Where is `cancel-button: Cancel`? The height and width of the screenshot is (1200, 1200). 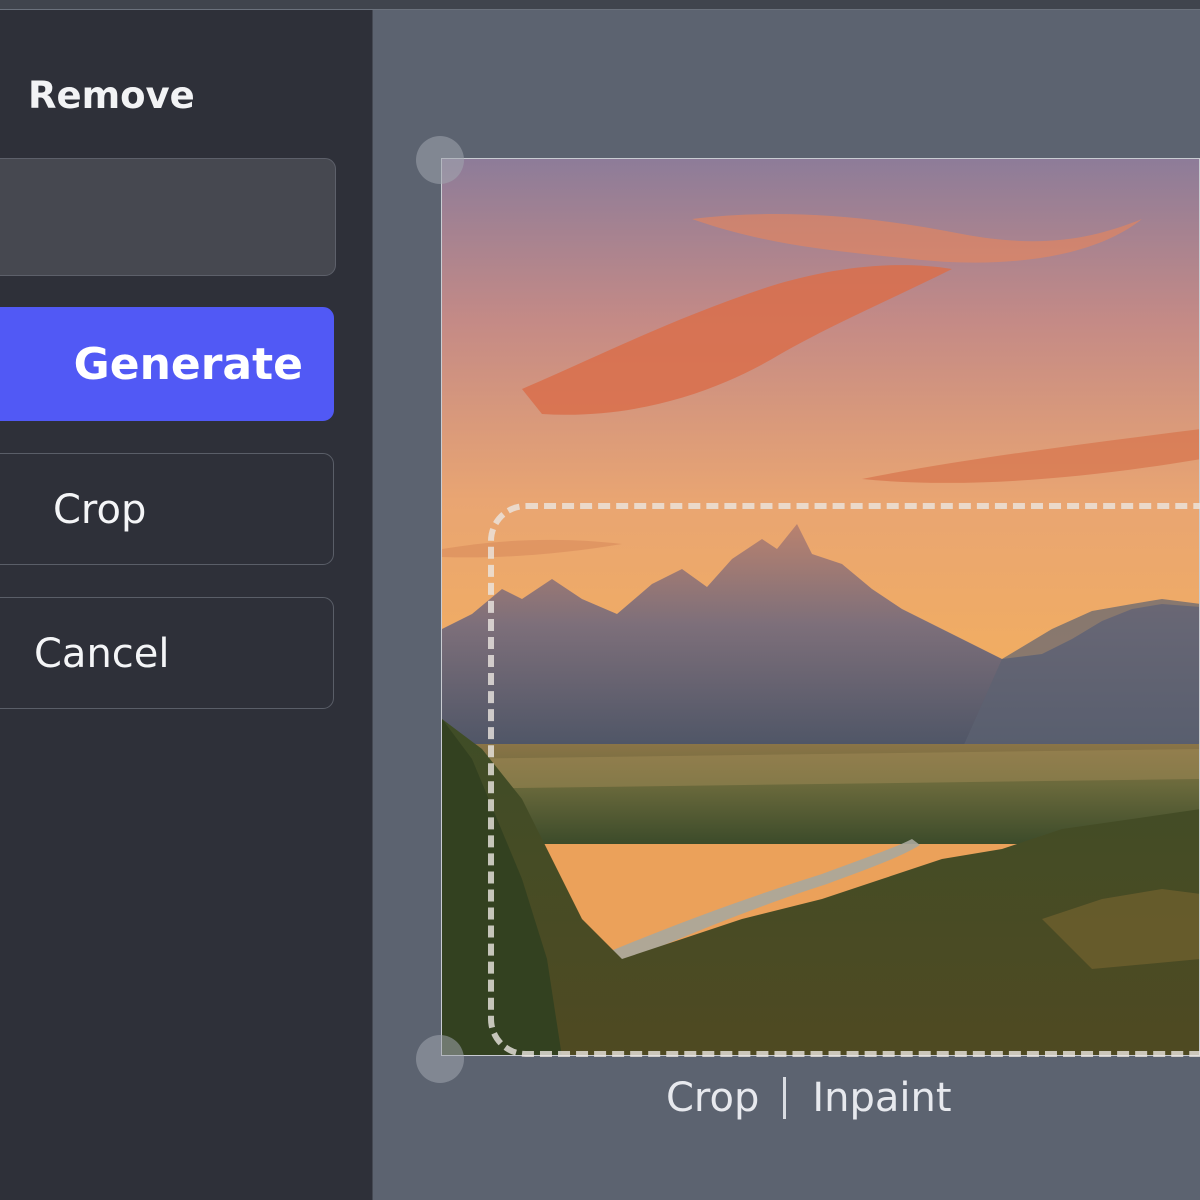
cancel-button: Cancel is located at coordinates (167, 653).